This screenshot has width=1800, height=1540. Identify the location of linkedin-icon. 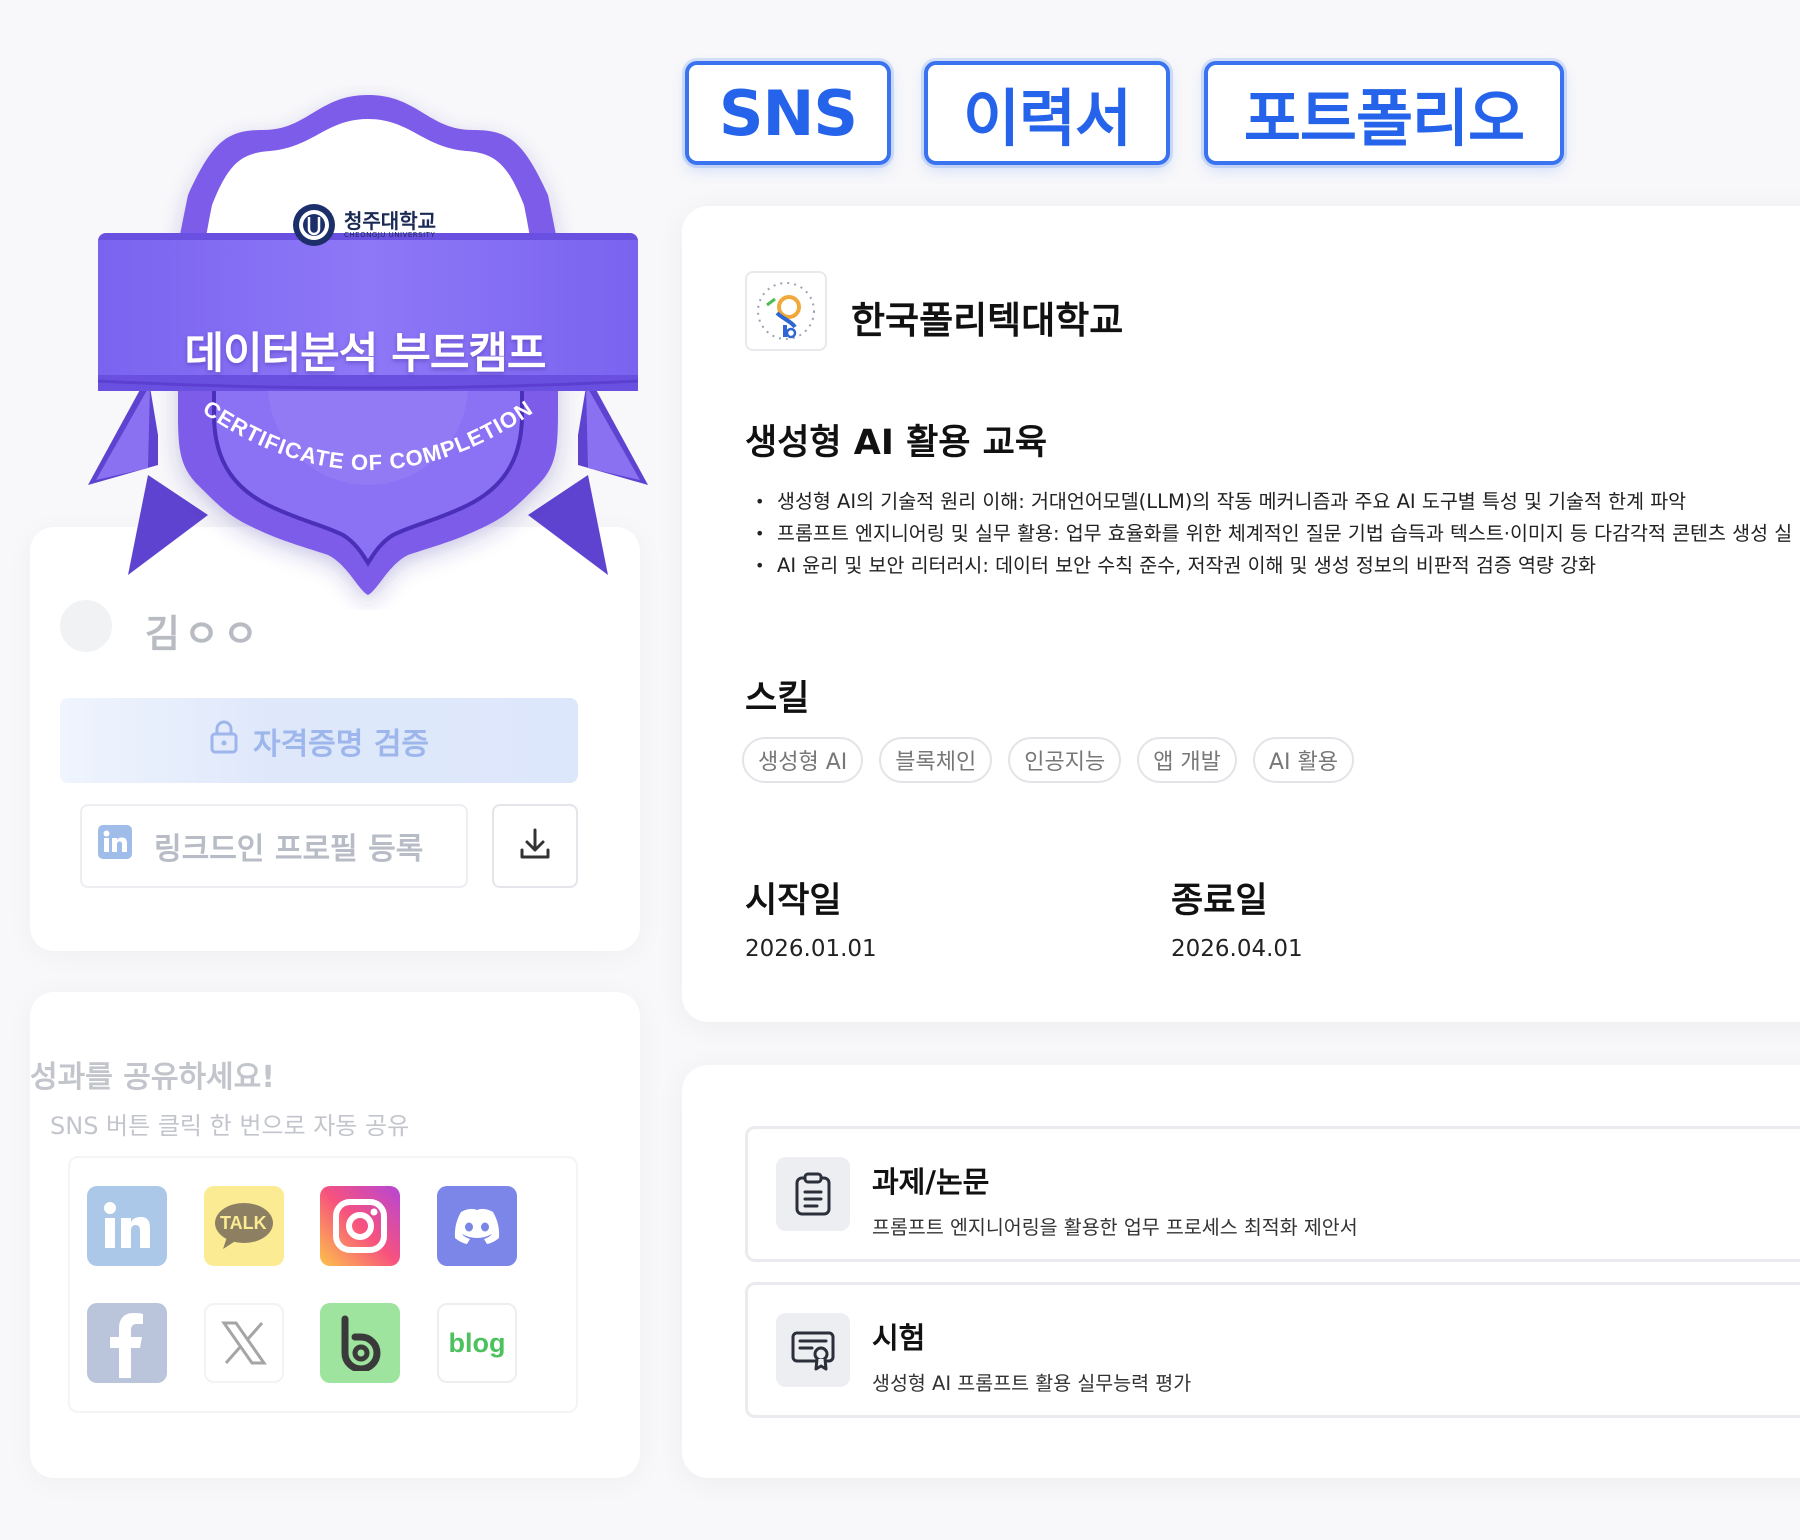
(115, 846).